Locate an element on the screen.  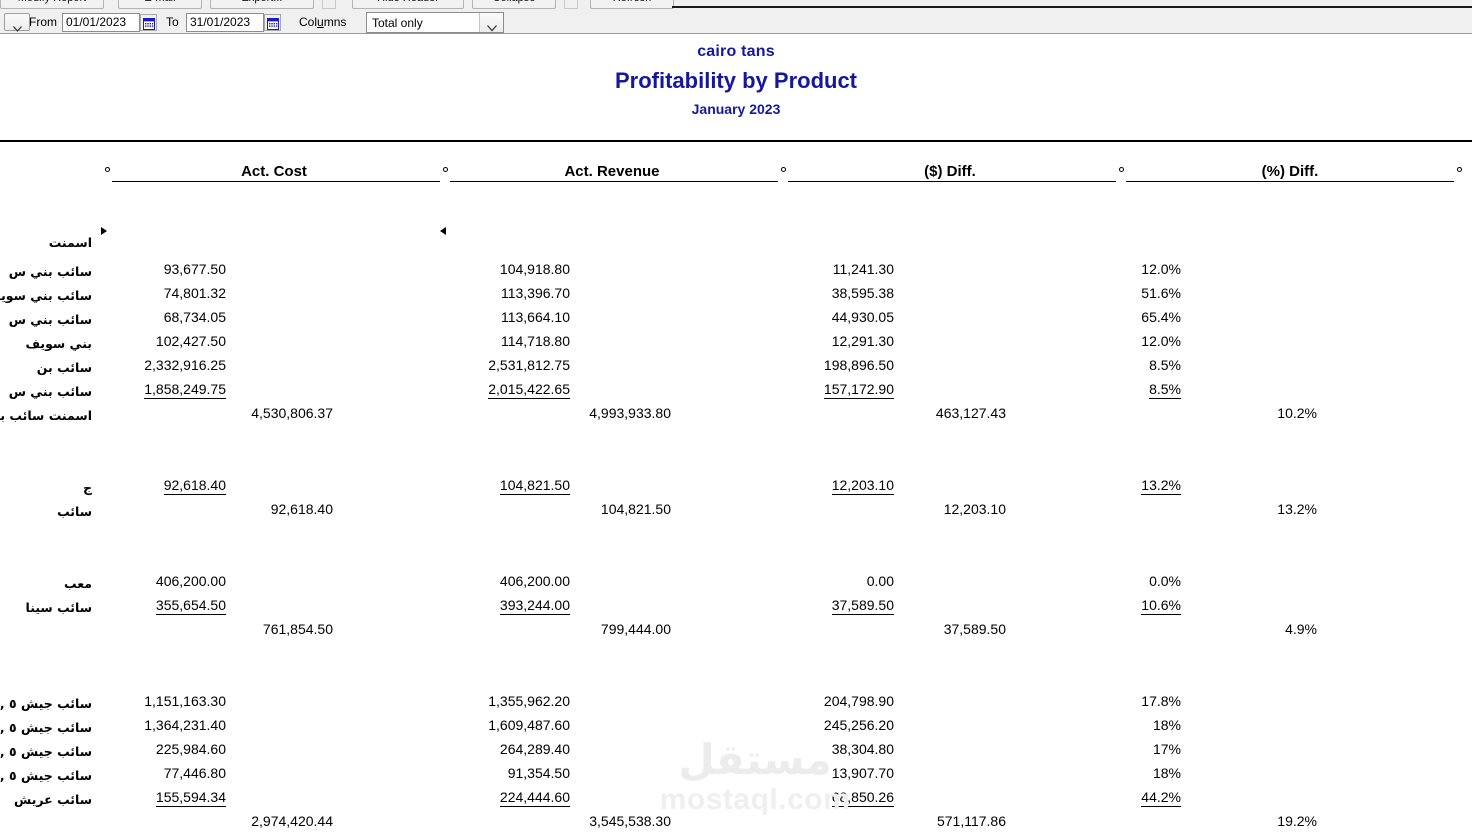
cell-dollar-diff: 12,291.30 is located at coordinates (863, 341).